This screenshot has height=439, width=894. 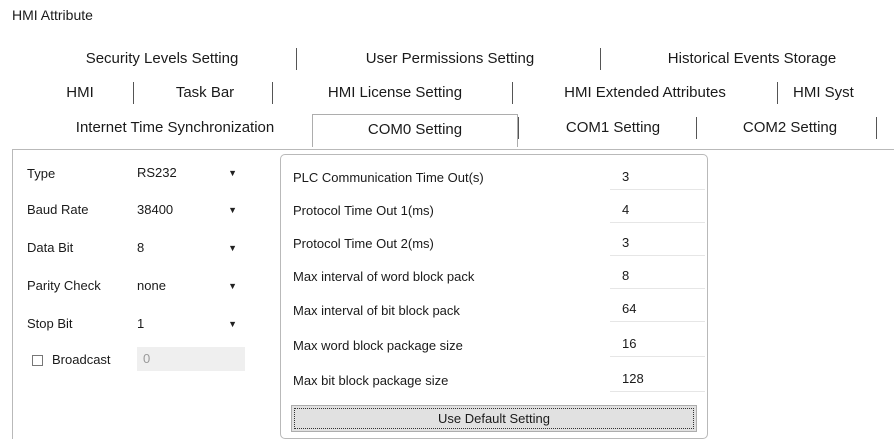 I want to click on tab-hmi-extended: HMI Extended Attributes, so click(x=645, y=93).